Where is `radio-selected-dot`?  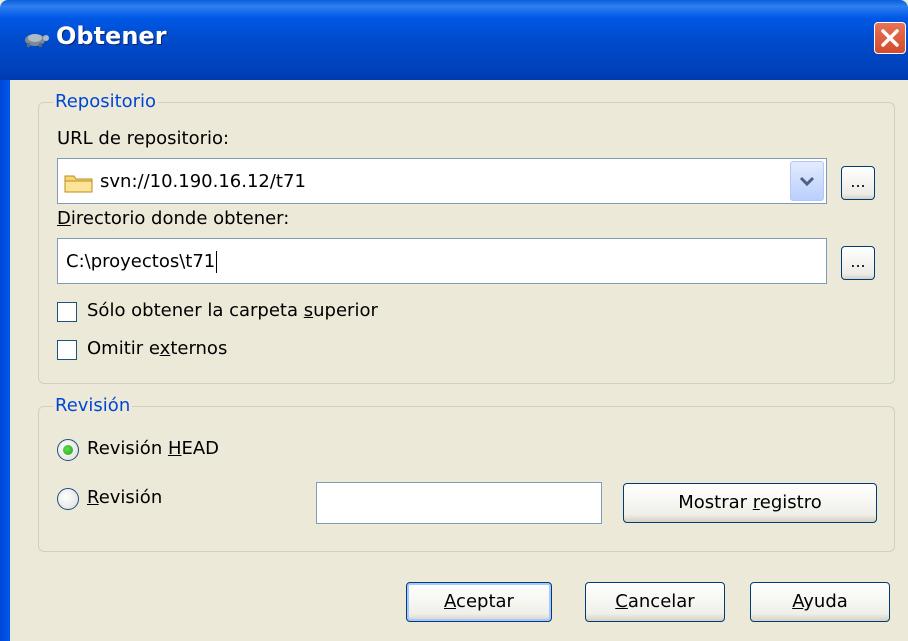
radio-selected-dot is located at coordinates (68, 450).